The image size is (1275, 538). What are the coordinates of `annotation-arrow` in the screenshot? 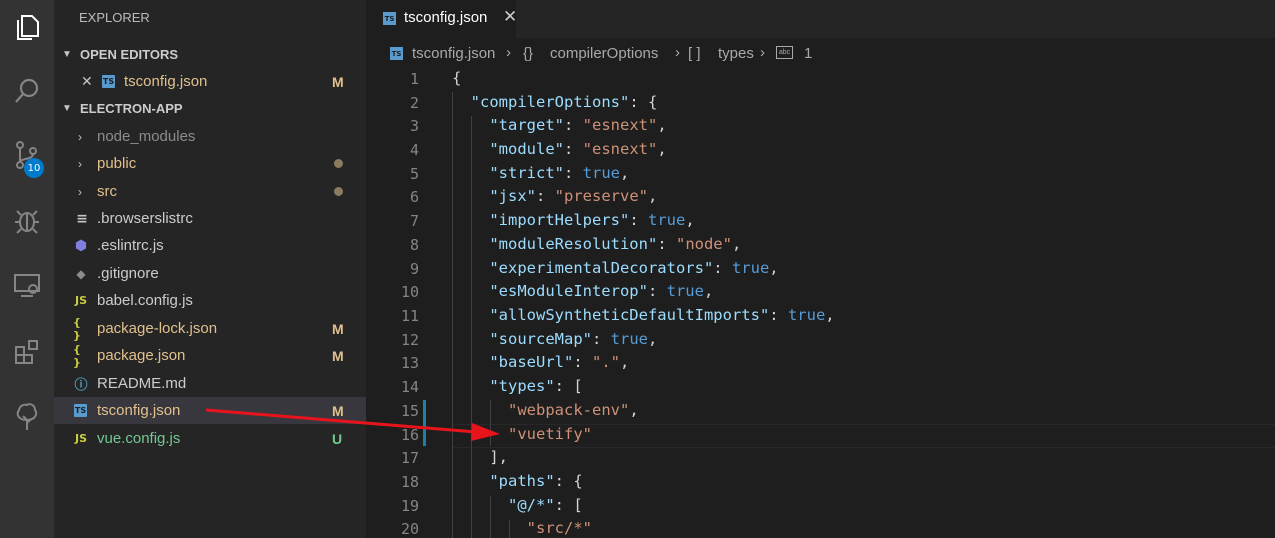 It's located at (352, 424).